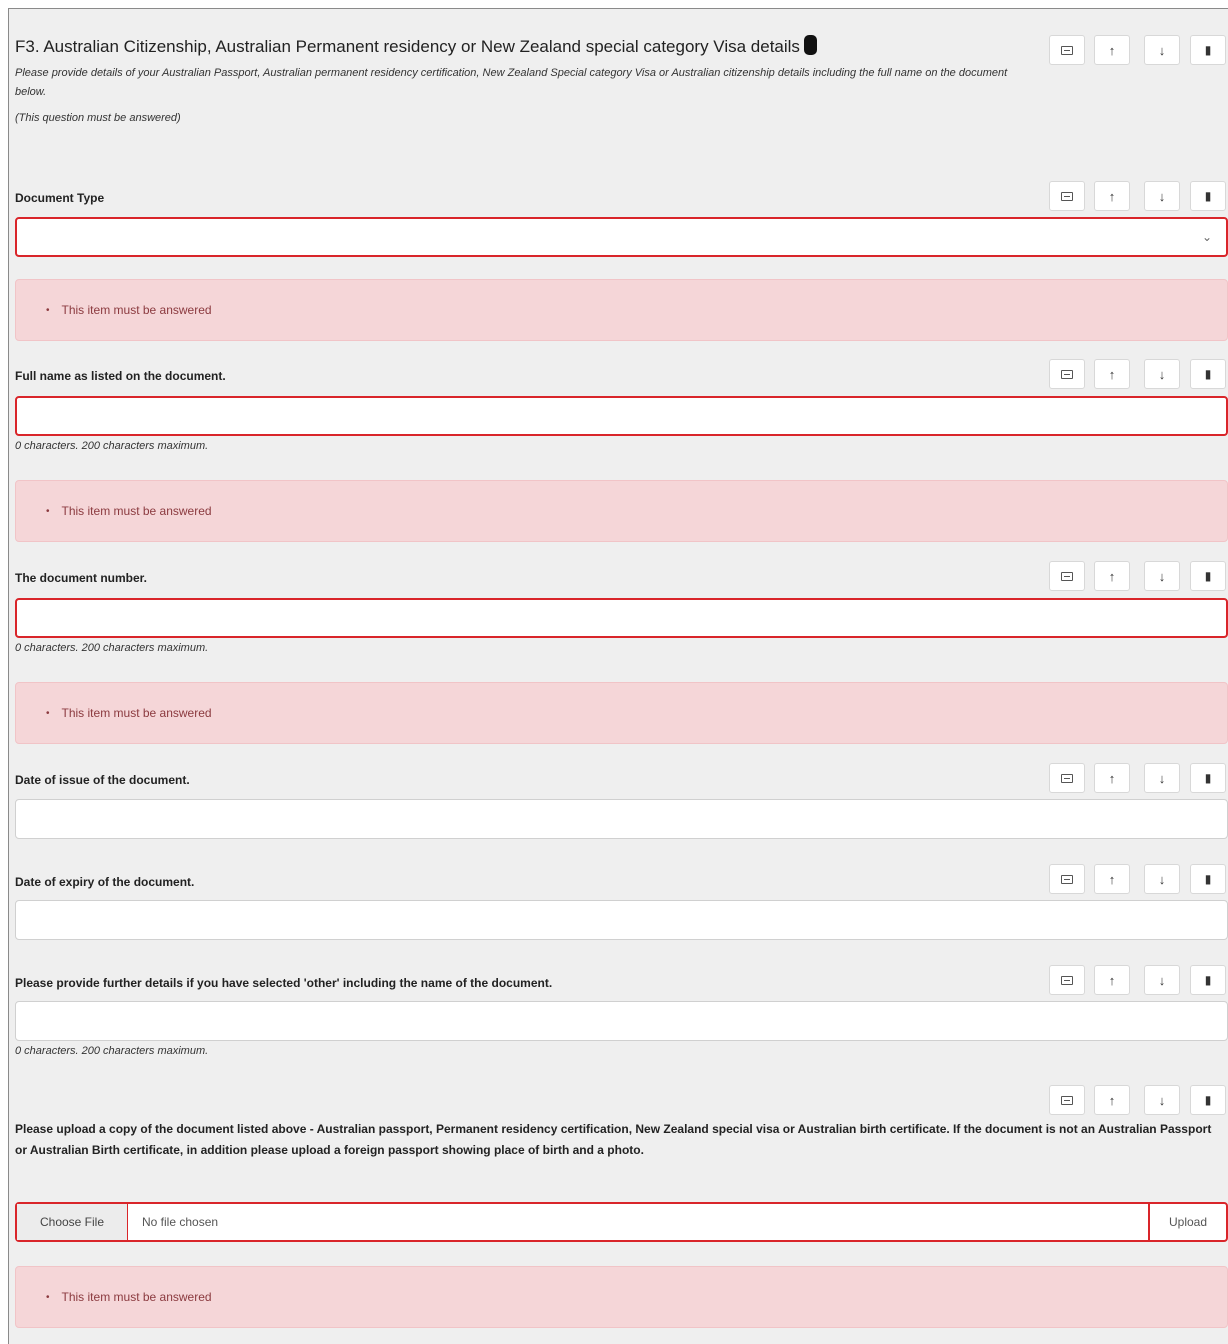  What do you see at coordinates (621, 1222) in the screenshot?
I see `file-upload-control: Choose File No file chosen Upload` at bounding box center [621, 1222].